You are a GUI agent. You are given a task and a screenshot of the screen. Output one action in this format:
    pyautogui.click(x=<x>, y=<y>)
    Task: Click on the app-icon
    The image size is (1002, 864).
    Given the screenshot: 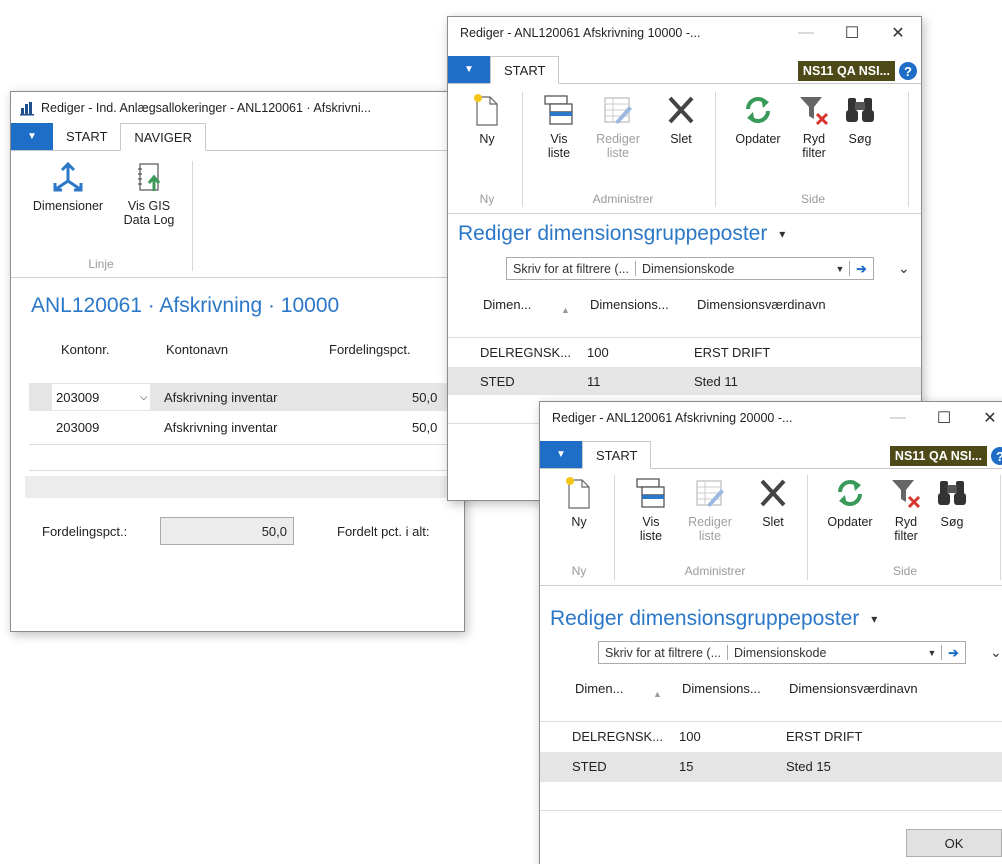 What is the action you would take?
    pyautogui.click(x=27, y=107)
    